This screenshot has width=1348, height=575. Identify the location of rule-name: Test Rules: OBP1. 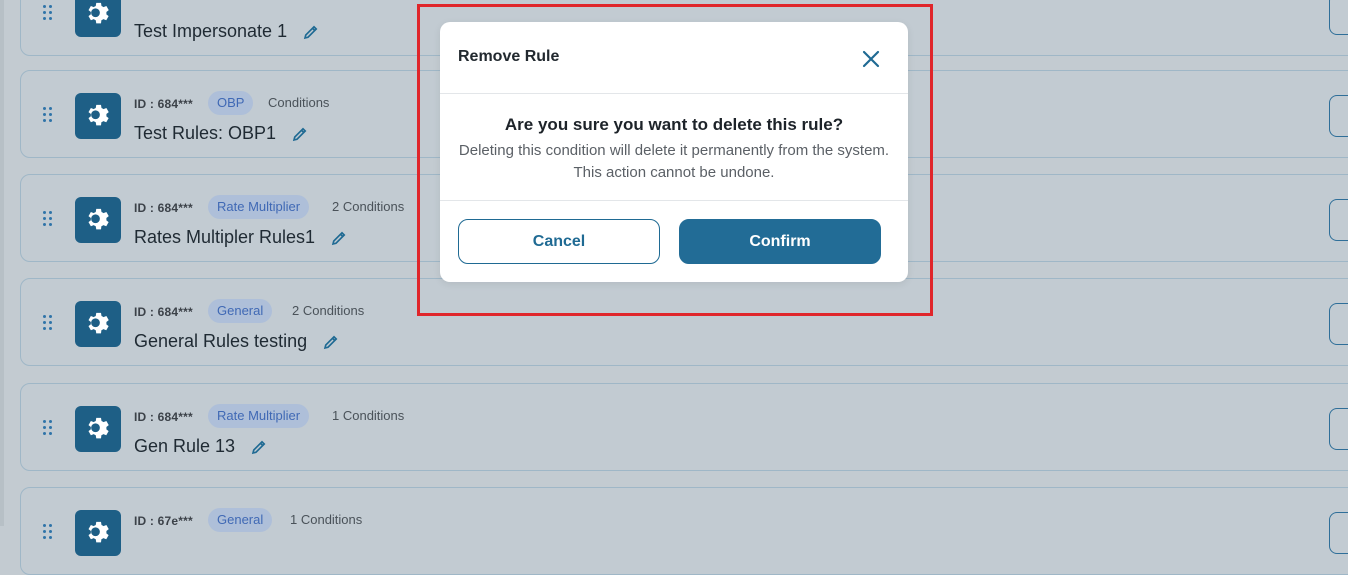
(221, 133).